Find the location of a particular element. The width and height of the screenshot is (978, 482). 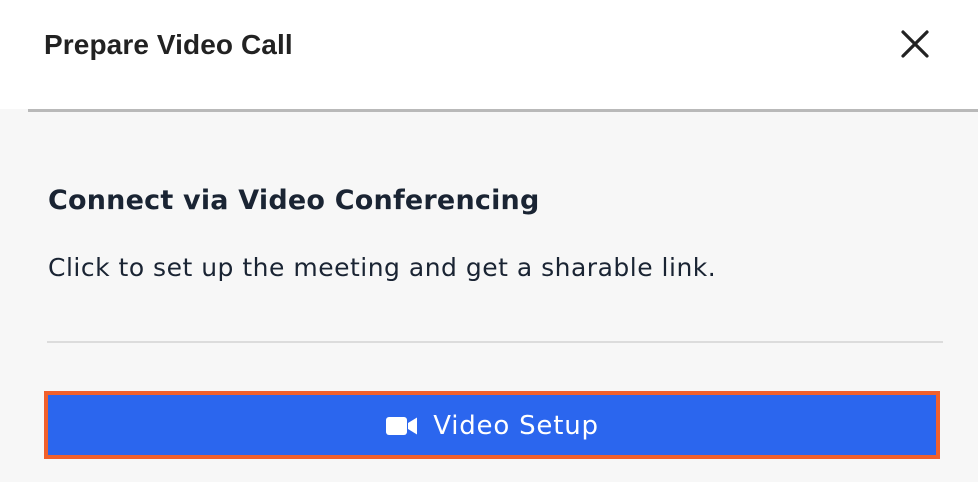

video-setup-label: Video Setup is located at coordinates (516, 426).